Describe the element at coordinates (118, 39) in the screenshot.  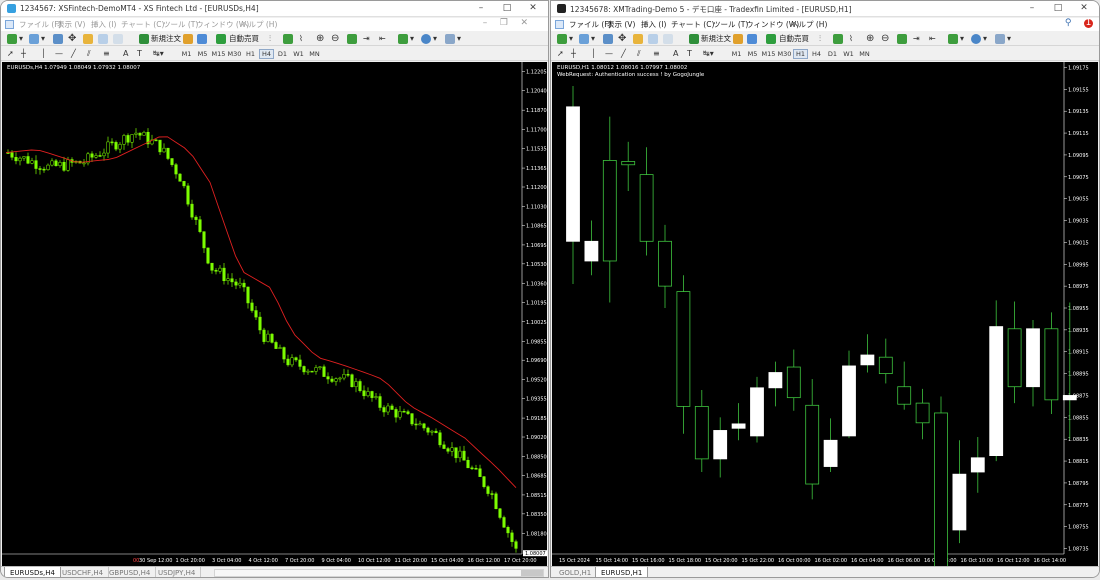
I see `tester-icon` at that location.